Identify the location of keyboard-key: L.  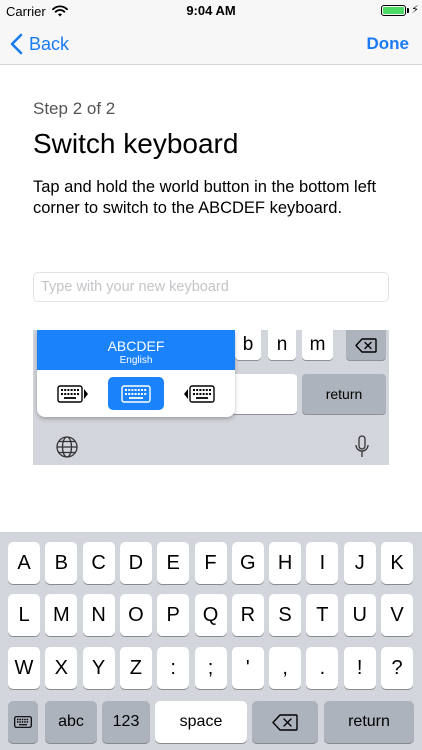
(24, 615).